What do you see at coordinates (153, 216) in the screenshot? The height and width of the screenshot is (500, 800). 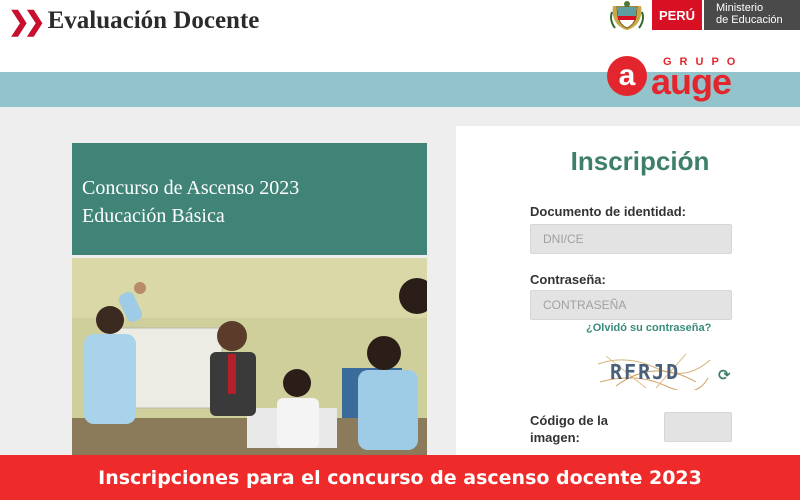 I see `promo-title-line2: Educación Básica` at bounding box center [153, 216].